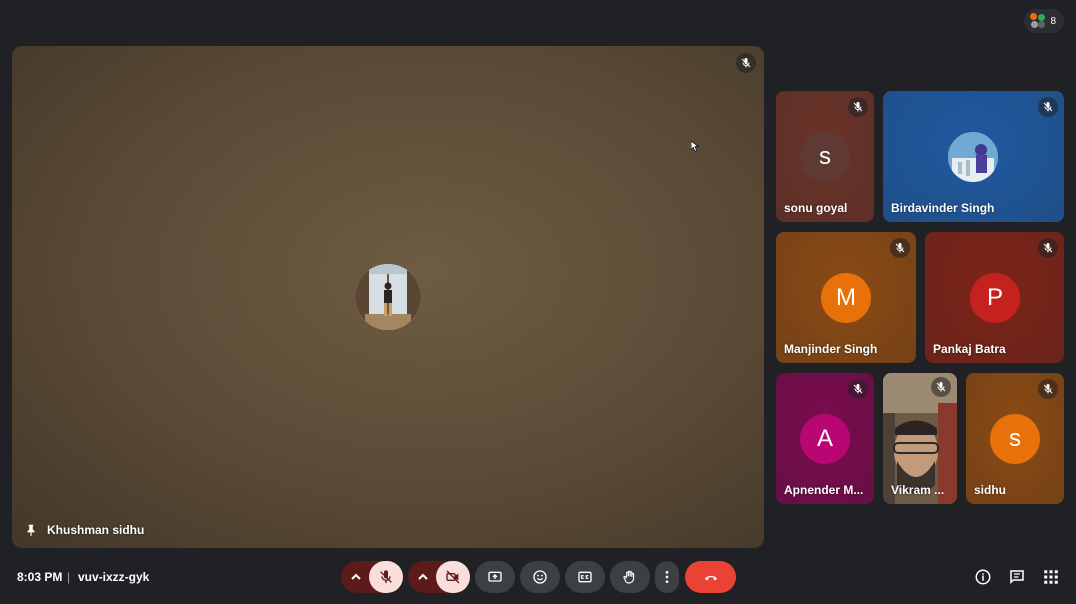 The image size is (1076, 604). What do you see at coordinates (943, 208) in the screenshot?
I see `participant-name: Birdavinder Singh` at bounding box center [943, 208].